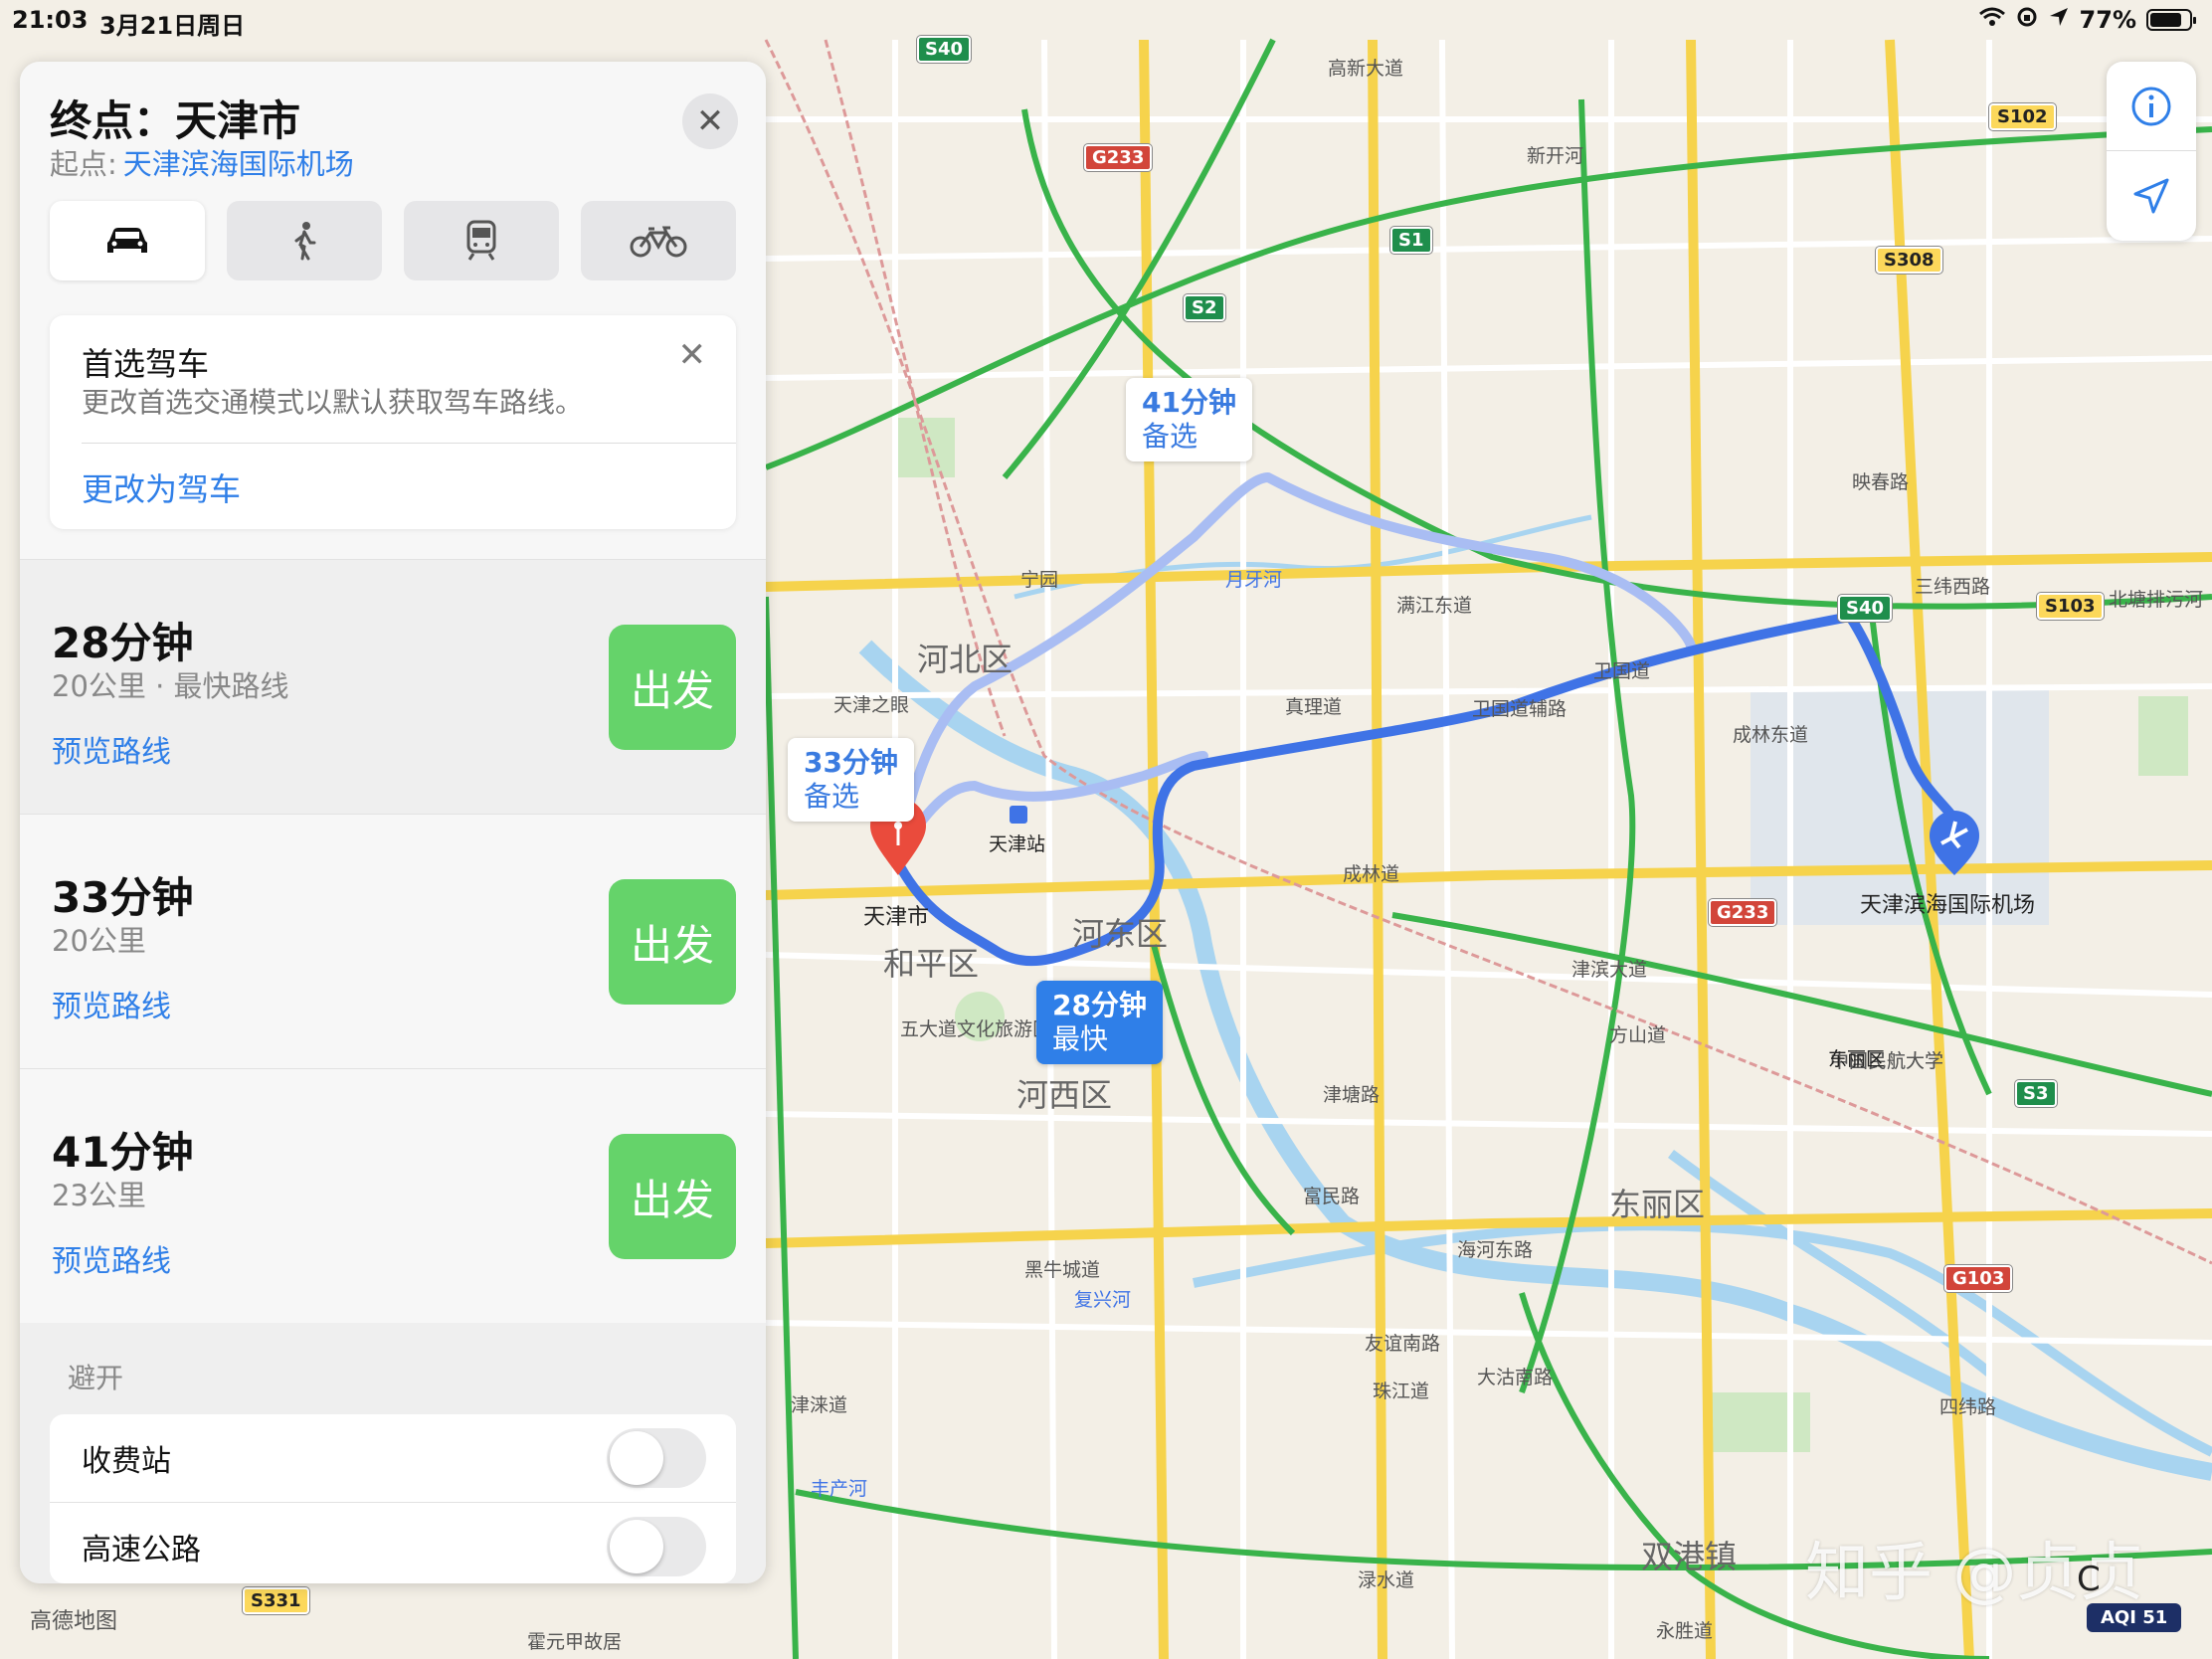 The width and height of the screenshot is (2212, 1659). Describe the element at coordinates (1039, 580) in the screenshot. I see `street-label: 宁园` at that location.